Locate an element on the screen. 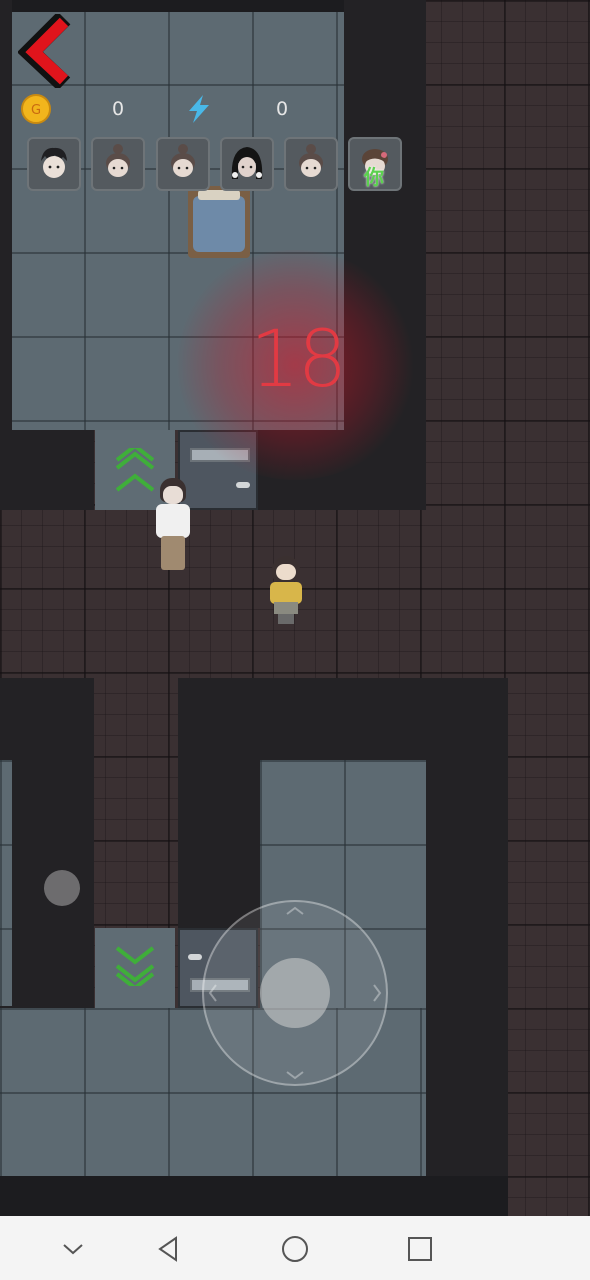 The height and width of the screenshot is (1280, 590). svg-text: G is located at coordinates (36, 110).